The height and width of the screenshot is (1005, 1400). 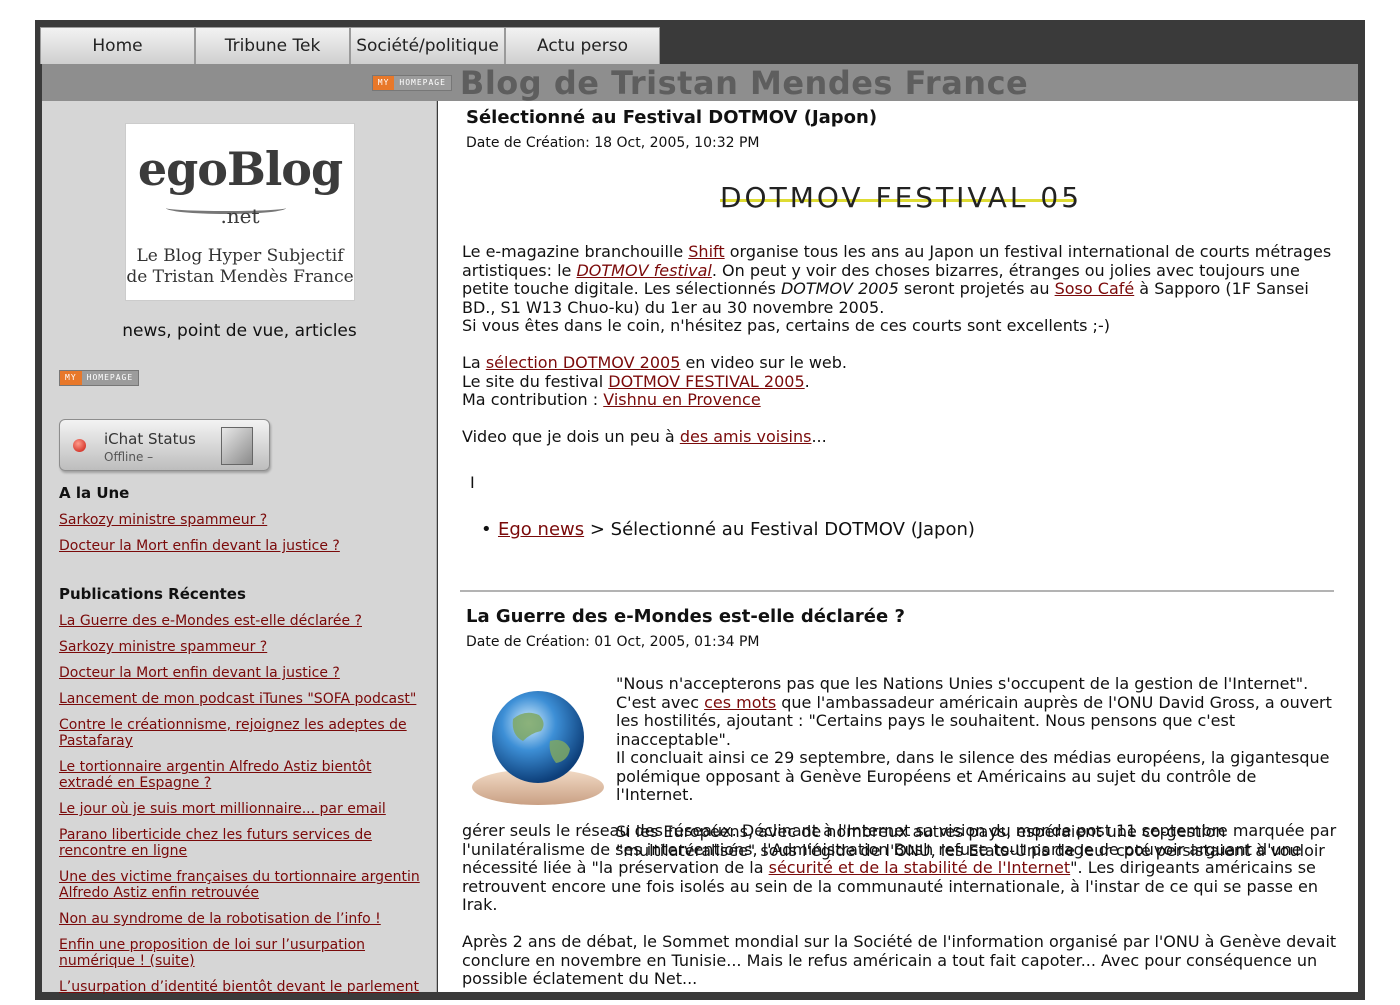 I want to click on selection-link: sélection DOTMOV 2005, so click(x=583, y=362).